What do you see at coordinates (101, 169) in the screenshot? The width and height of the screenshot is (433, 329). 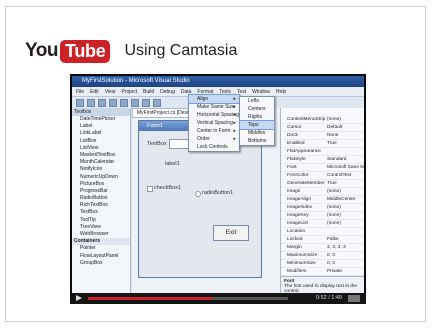 I see `toolbox-item: NotifyIcon` at bounding box center [101, 169].